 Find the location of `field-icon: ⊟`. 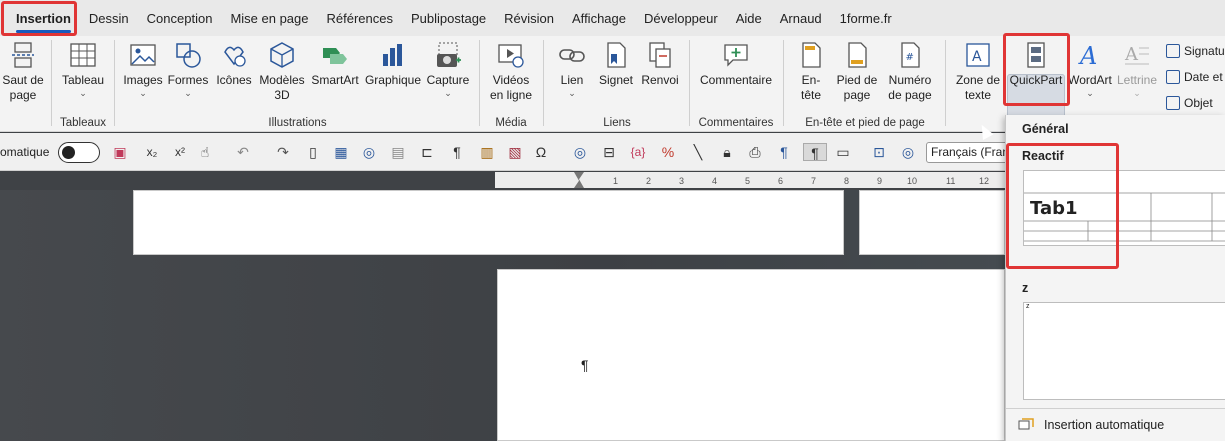

field-icon: ⊟ is located at coordinates (609, 152).